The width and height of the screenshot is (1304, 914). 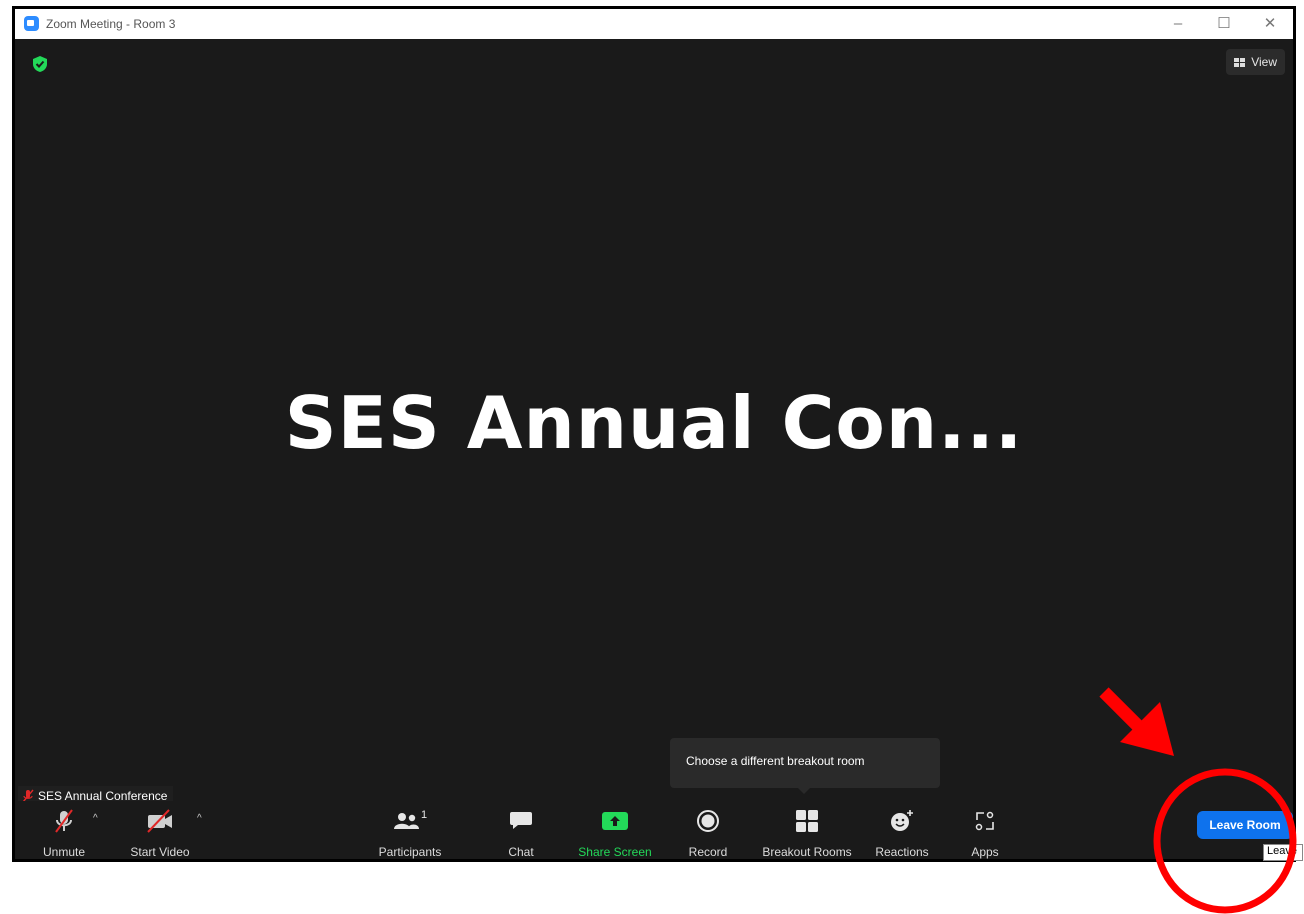 What do you see at coordinates (1136, 721) in the screenshot?
I see `red-arrow-annotation` at bounding box center [1136, 721].